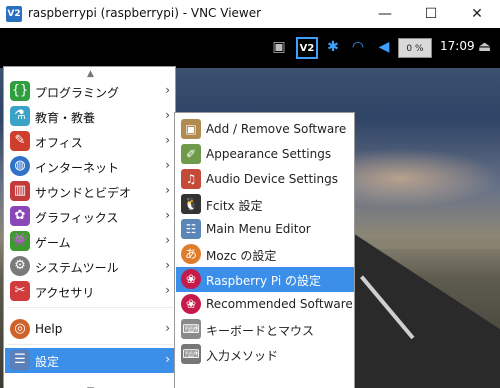 The width and height of the screenshot is (500, 388). What do you see at coordinates (20, 241) in the screenshot?
I see `games-icon: 👾` at bounding box center [20, 241].